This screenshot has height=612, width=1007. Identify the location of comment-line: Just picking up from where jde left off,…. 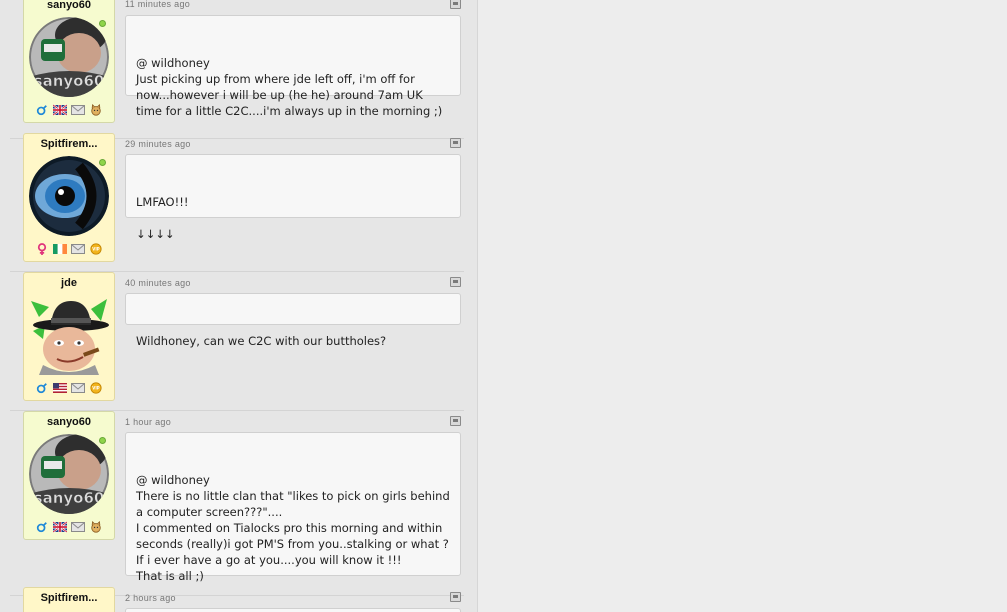
(289, 95).